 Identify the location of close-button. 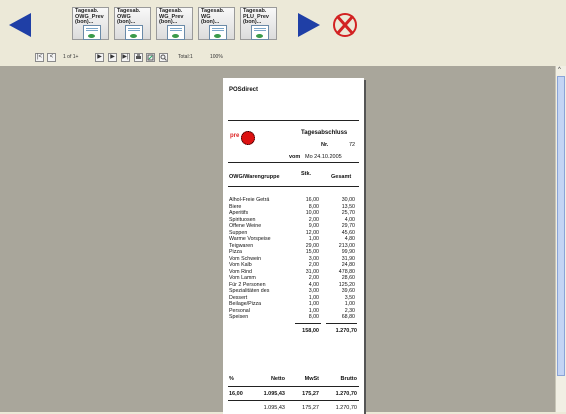
(345, 25).